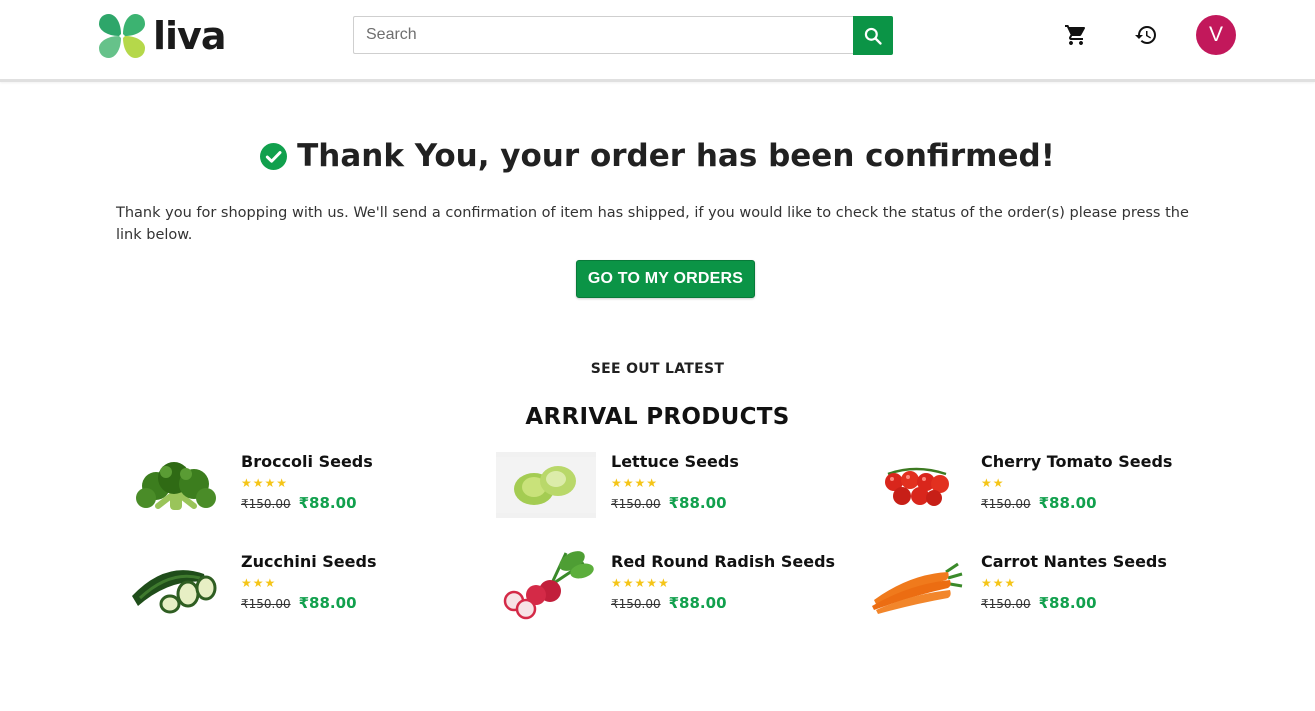  I want to click on product-name: Broccoli Seeds, so click(307, 461).